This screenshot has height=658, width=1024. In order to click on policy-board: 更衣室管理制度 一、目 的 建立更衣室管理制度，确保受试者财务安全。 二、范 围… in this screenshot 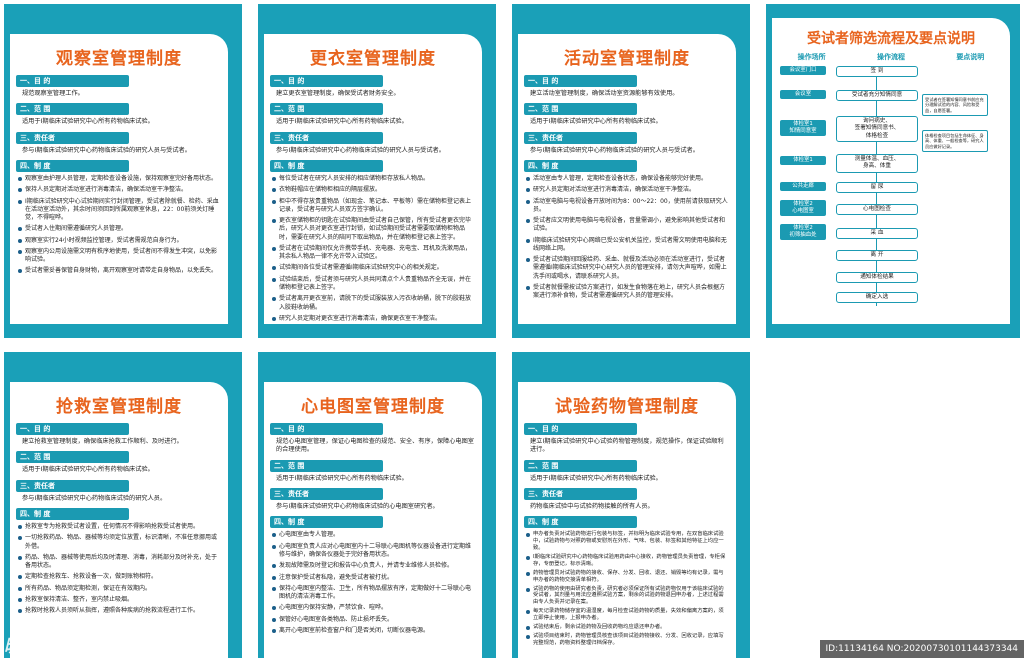, I will do `click(377, 171)`.